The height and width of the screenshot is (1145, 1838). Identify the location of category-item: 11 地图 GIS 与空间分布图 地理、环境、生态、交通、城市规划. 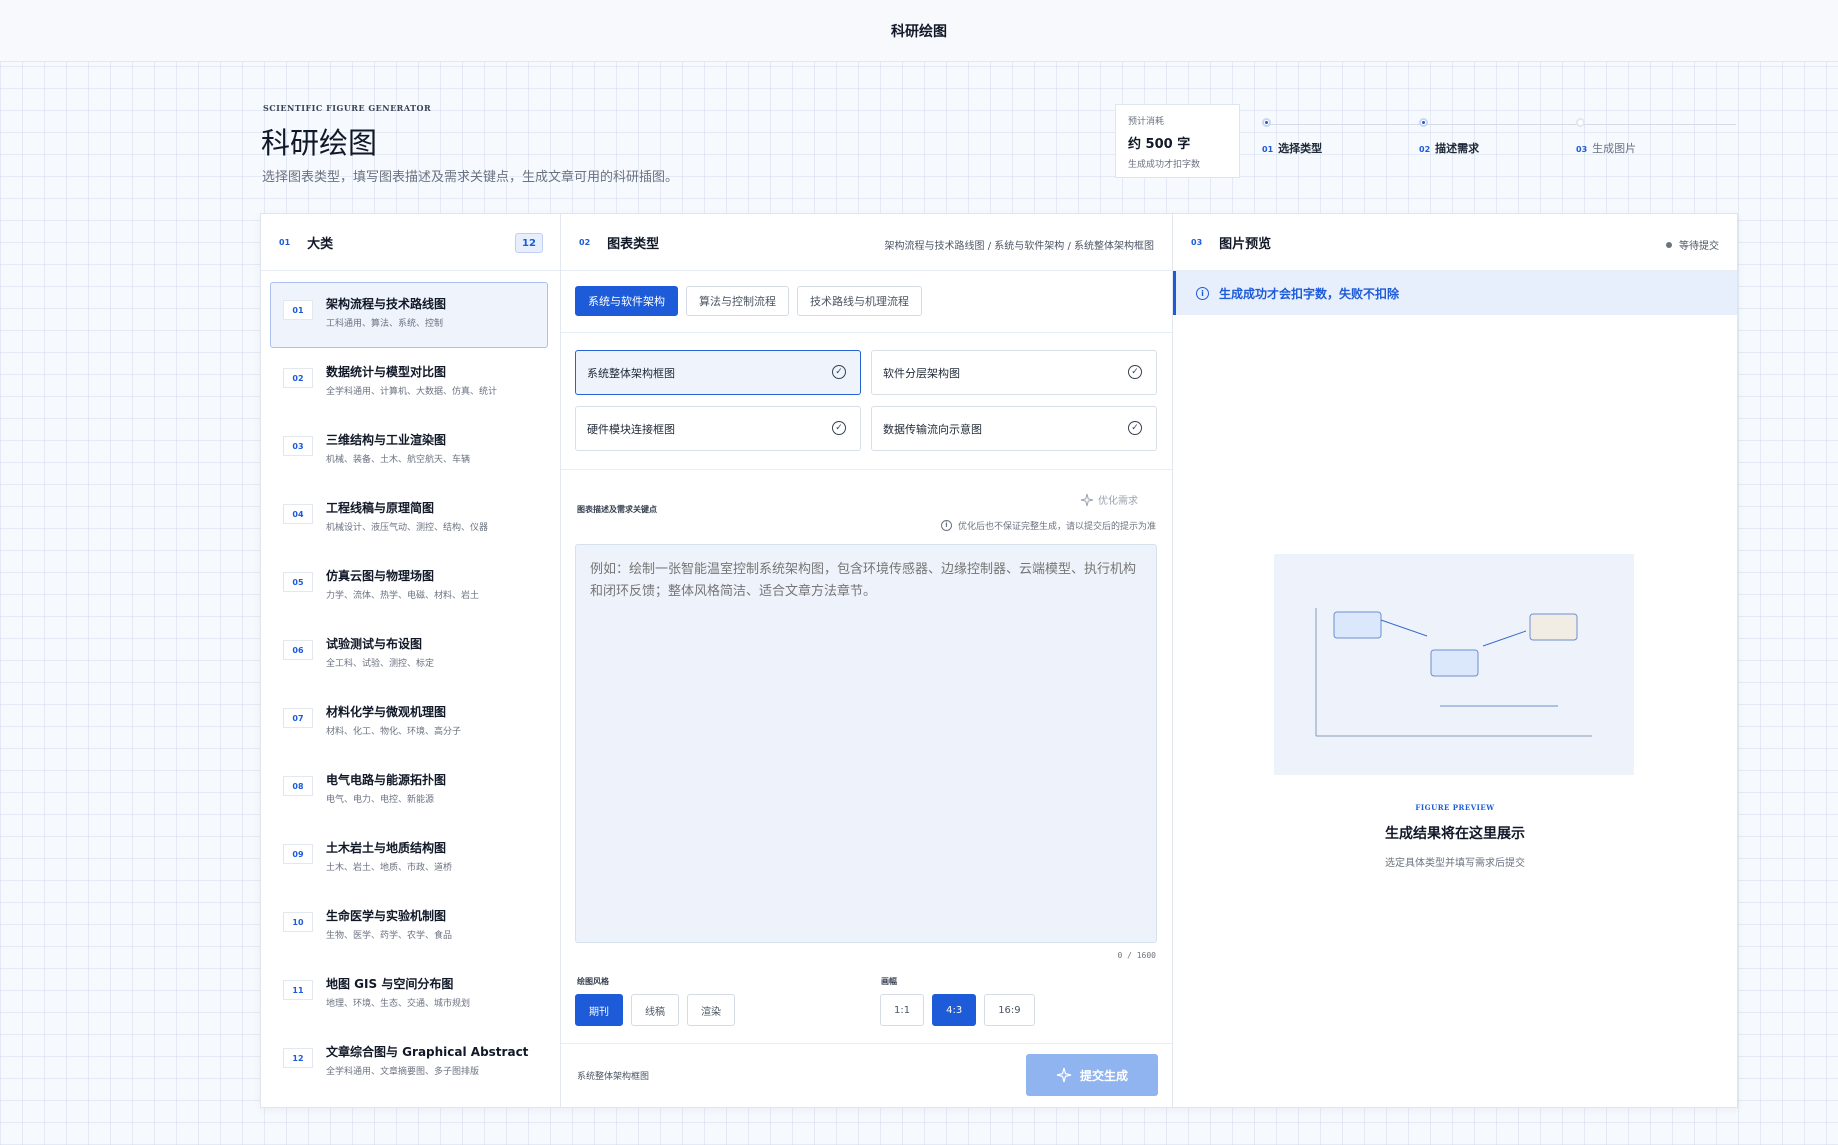
(409, 995).